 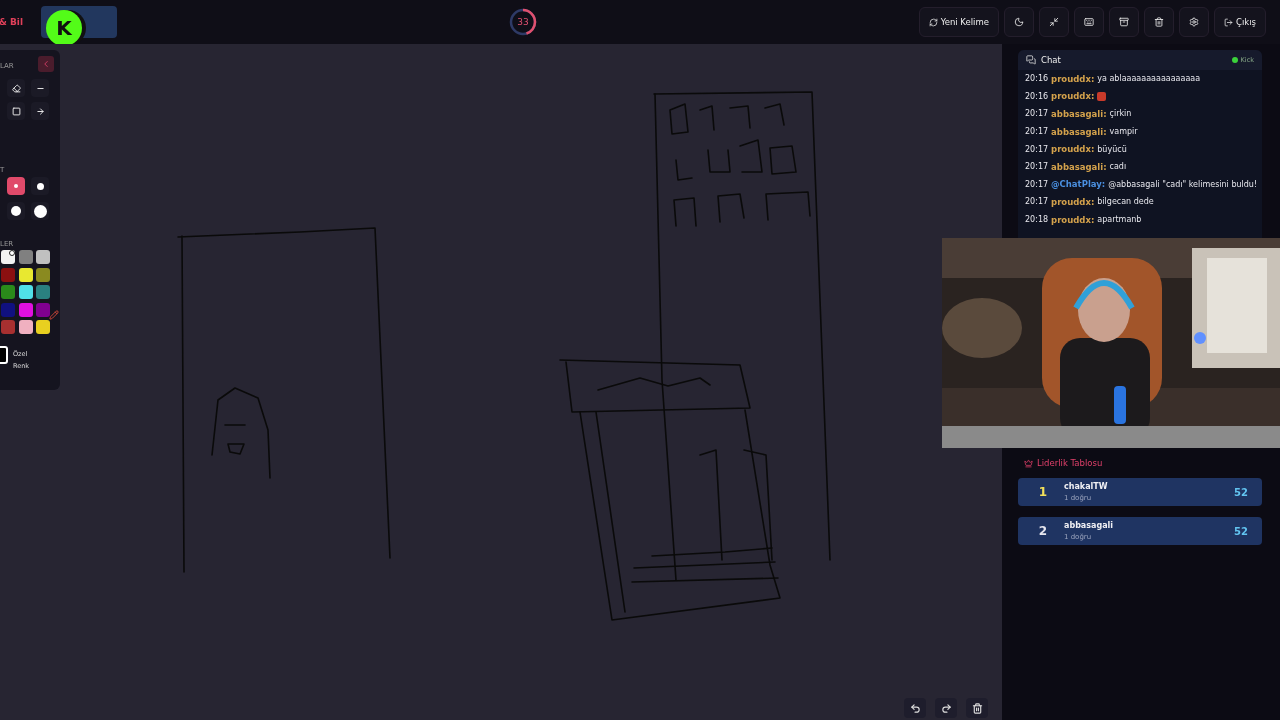 I want to click on arrow-icon, so click(x=40, y=111).